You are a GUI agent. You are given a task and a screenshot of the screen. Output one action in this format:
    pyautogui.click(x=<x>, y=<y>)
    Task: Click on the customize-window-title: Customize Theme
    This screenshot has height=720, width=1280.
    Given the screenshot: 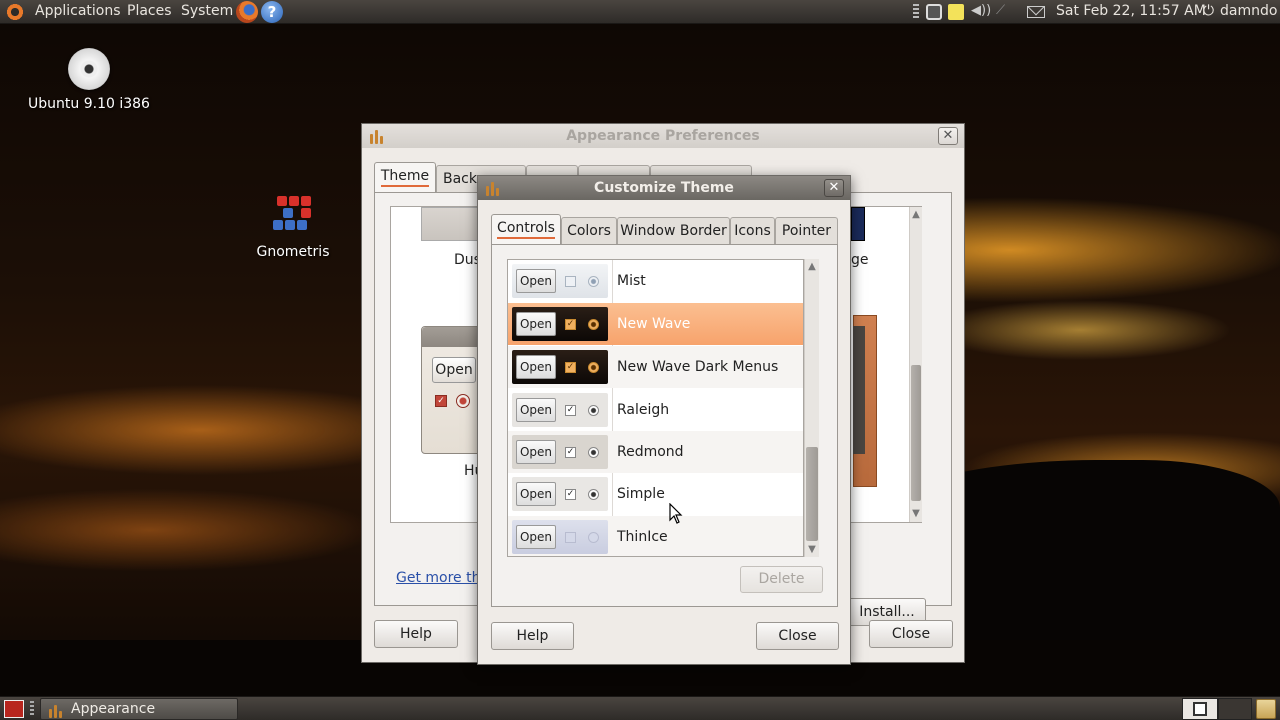 What is the action you would take?
    pyautogui.click(x=664, y=188)
    